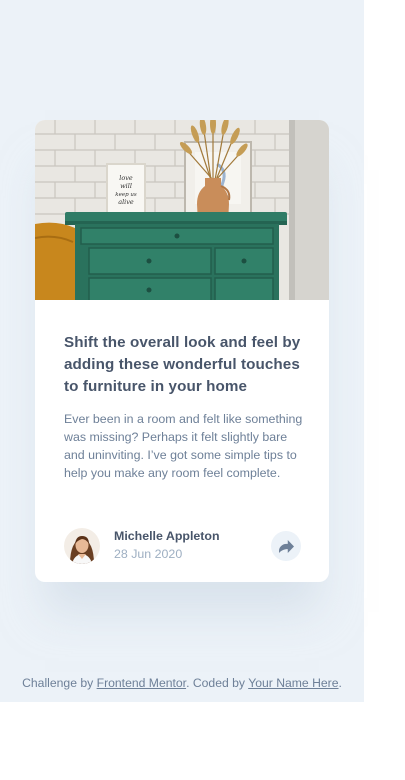 This screenshot has height=780, width=405. Describe the element at coordinates (217, 683) in the screenshot. I see `attribution-middle: . Coded by` at that location.